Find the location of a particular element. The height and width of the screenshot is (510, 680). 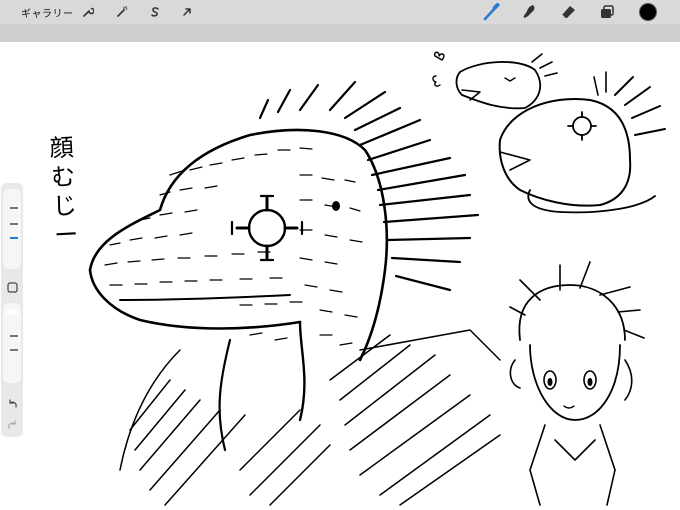

transform-arrow-icon is located at coordinates (187, 12).